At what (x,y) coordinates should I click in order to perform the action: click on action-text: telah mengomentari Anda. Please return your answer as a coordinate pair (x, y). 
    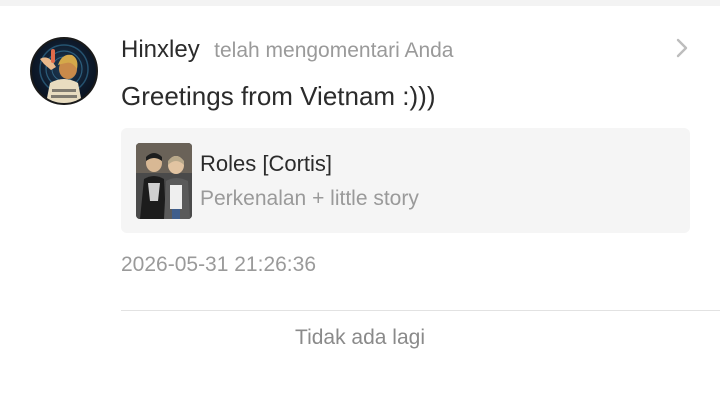
    Looking at the image, I should click on (334, 50).